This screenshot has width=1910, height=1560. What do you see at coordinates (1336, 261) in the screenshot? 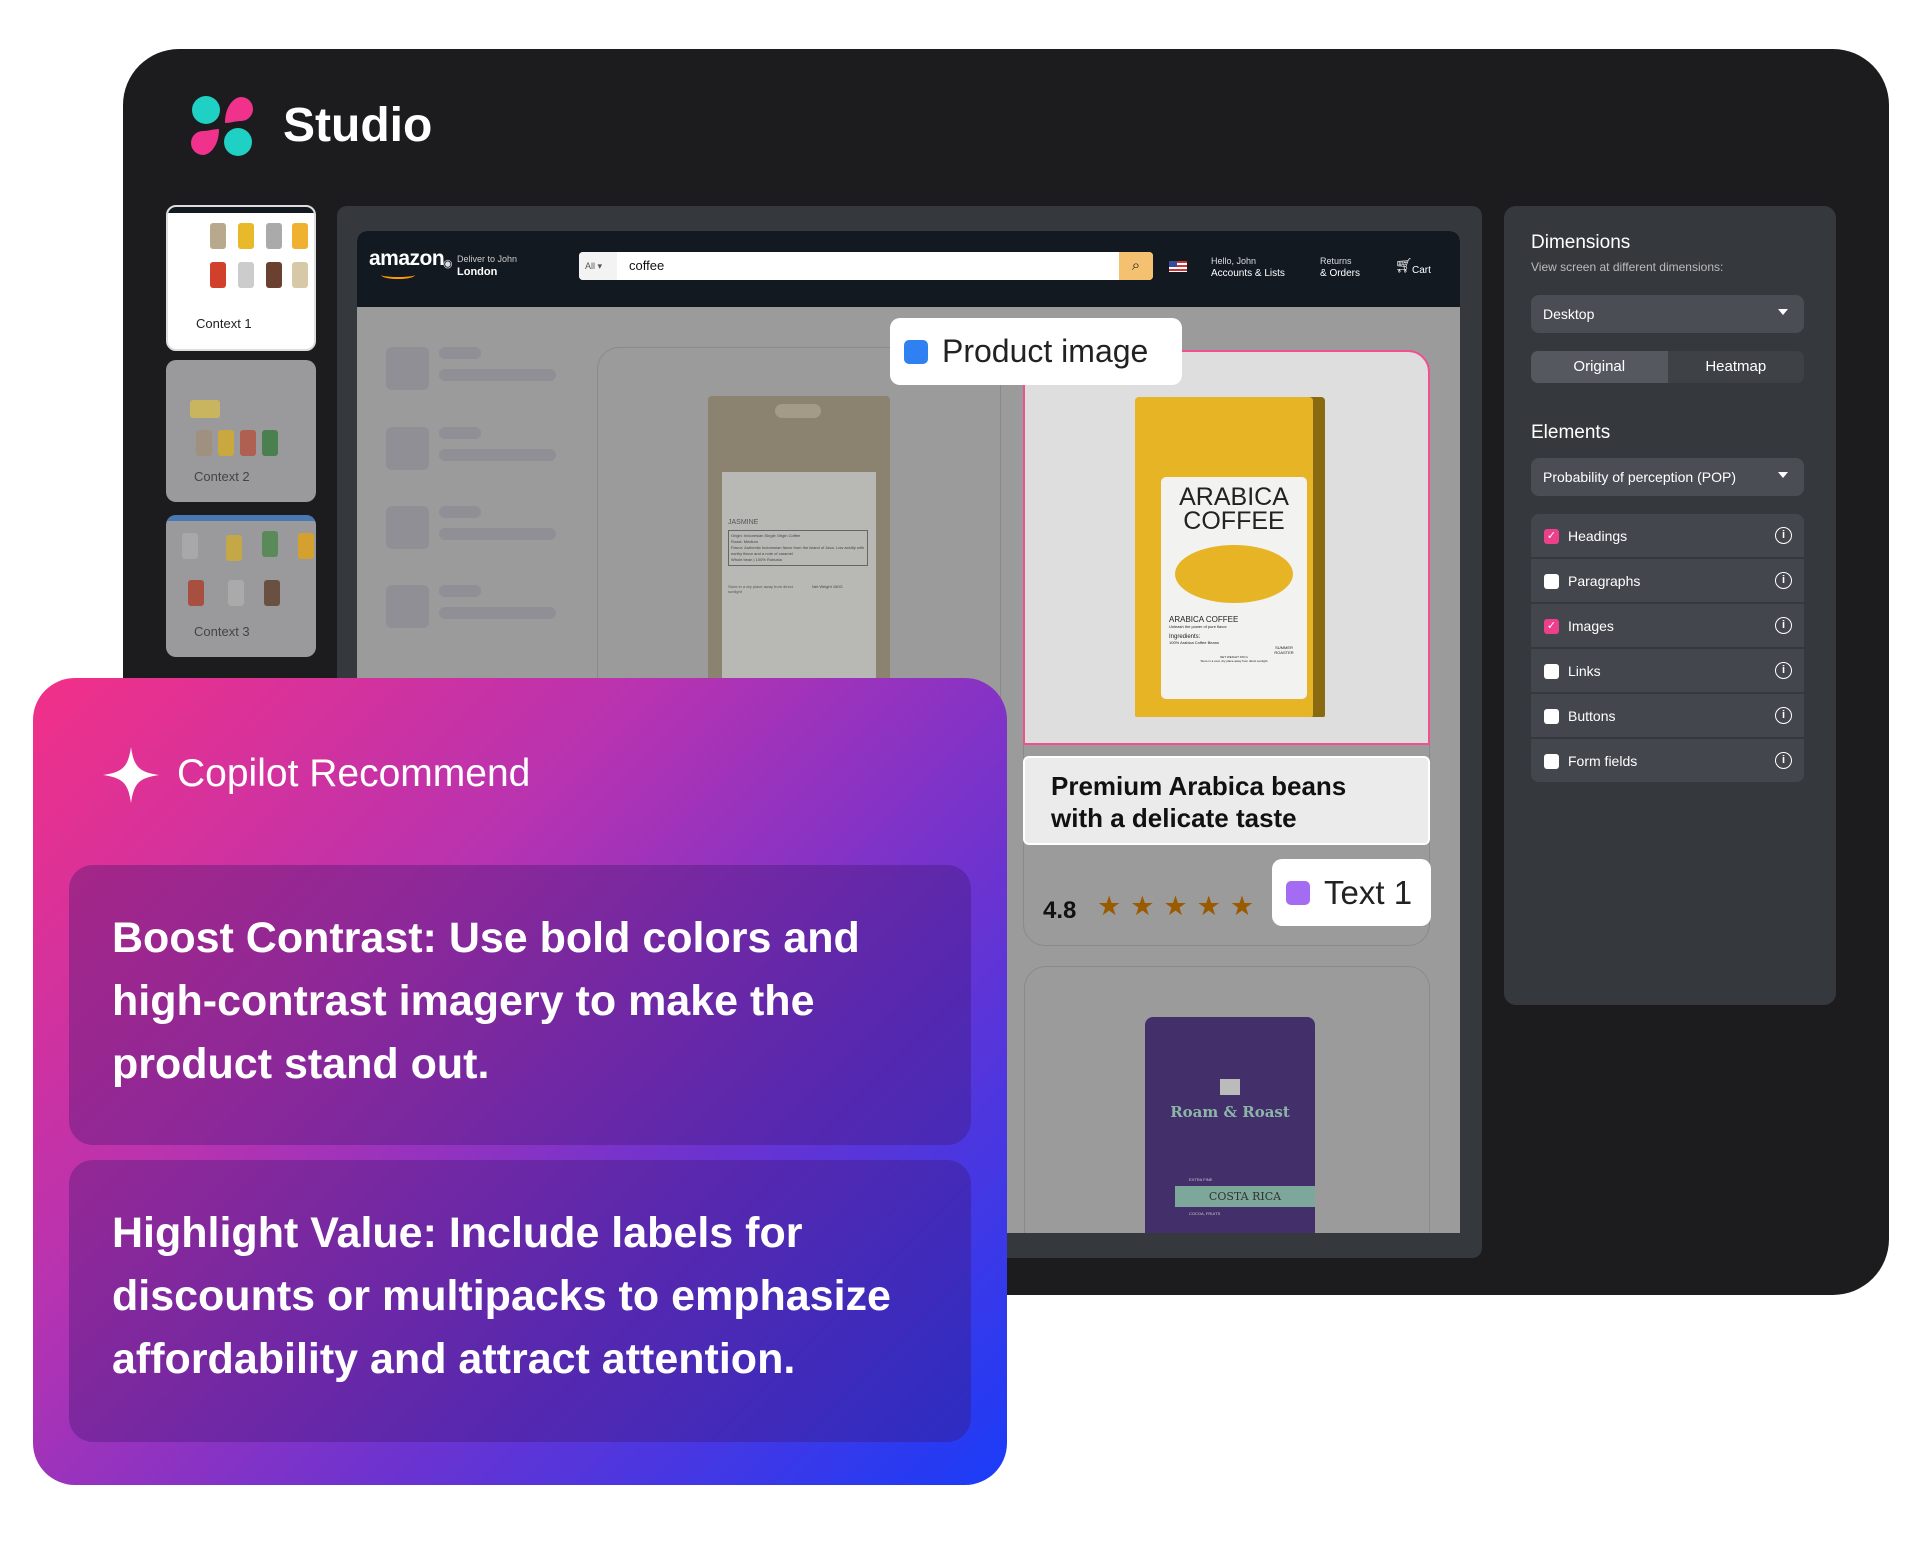
I see `returns-line1: Returns` at bounding box center [1336, 261].